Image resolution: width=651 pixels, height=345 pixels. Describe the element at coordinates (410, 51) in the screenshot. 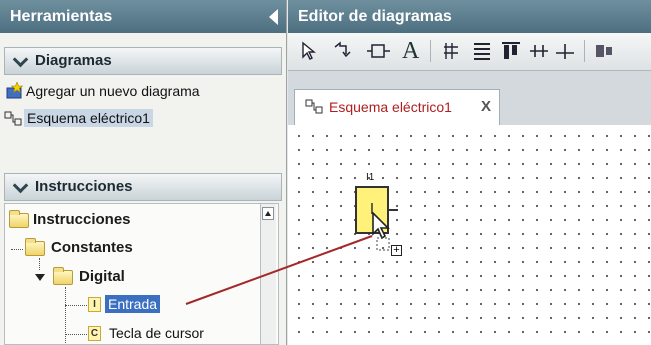

I see `text-tool-icon: A` at that location.